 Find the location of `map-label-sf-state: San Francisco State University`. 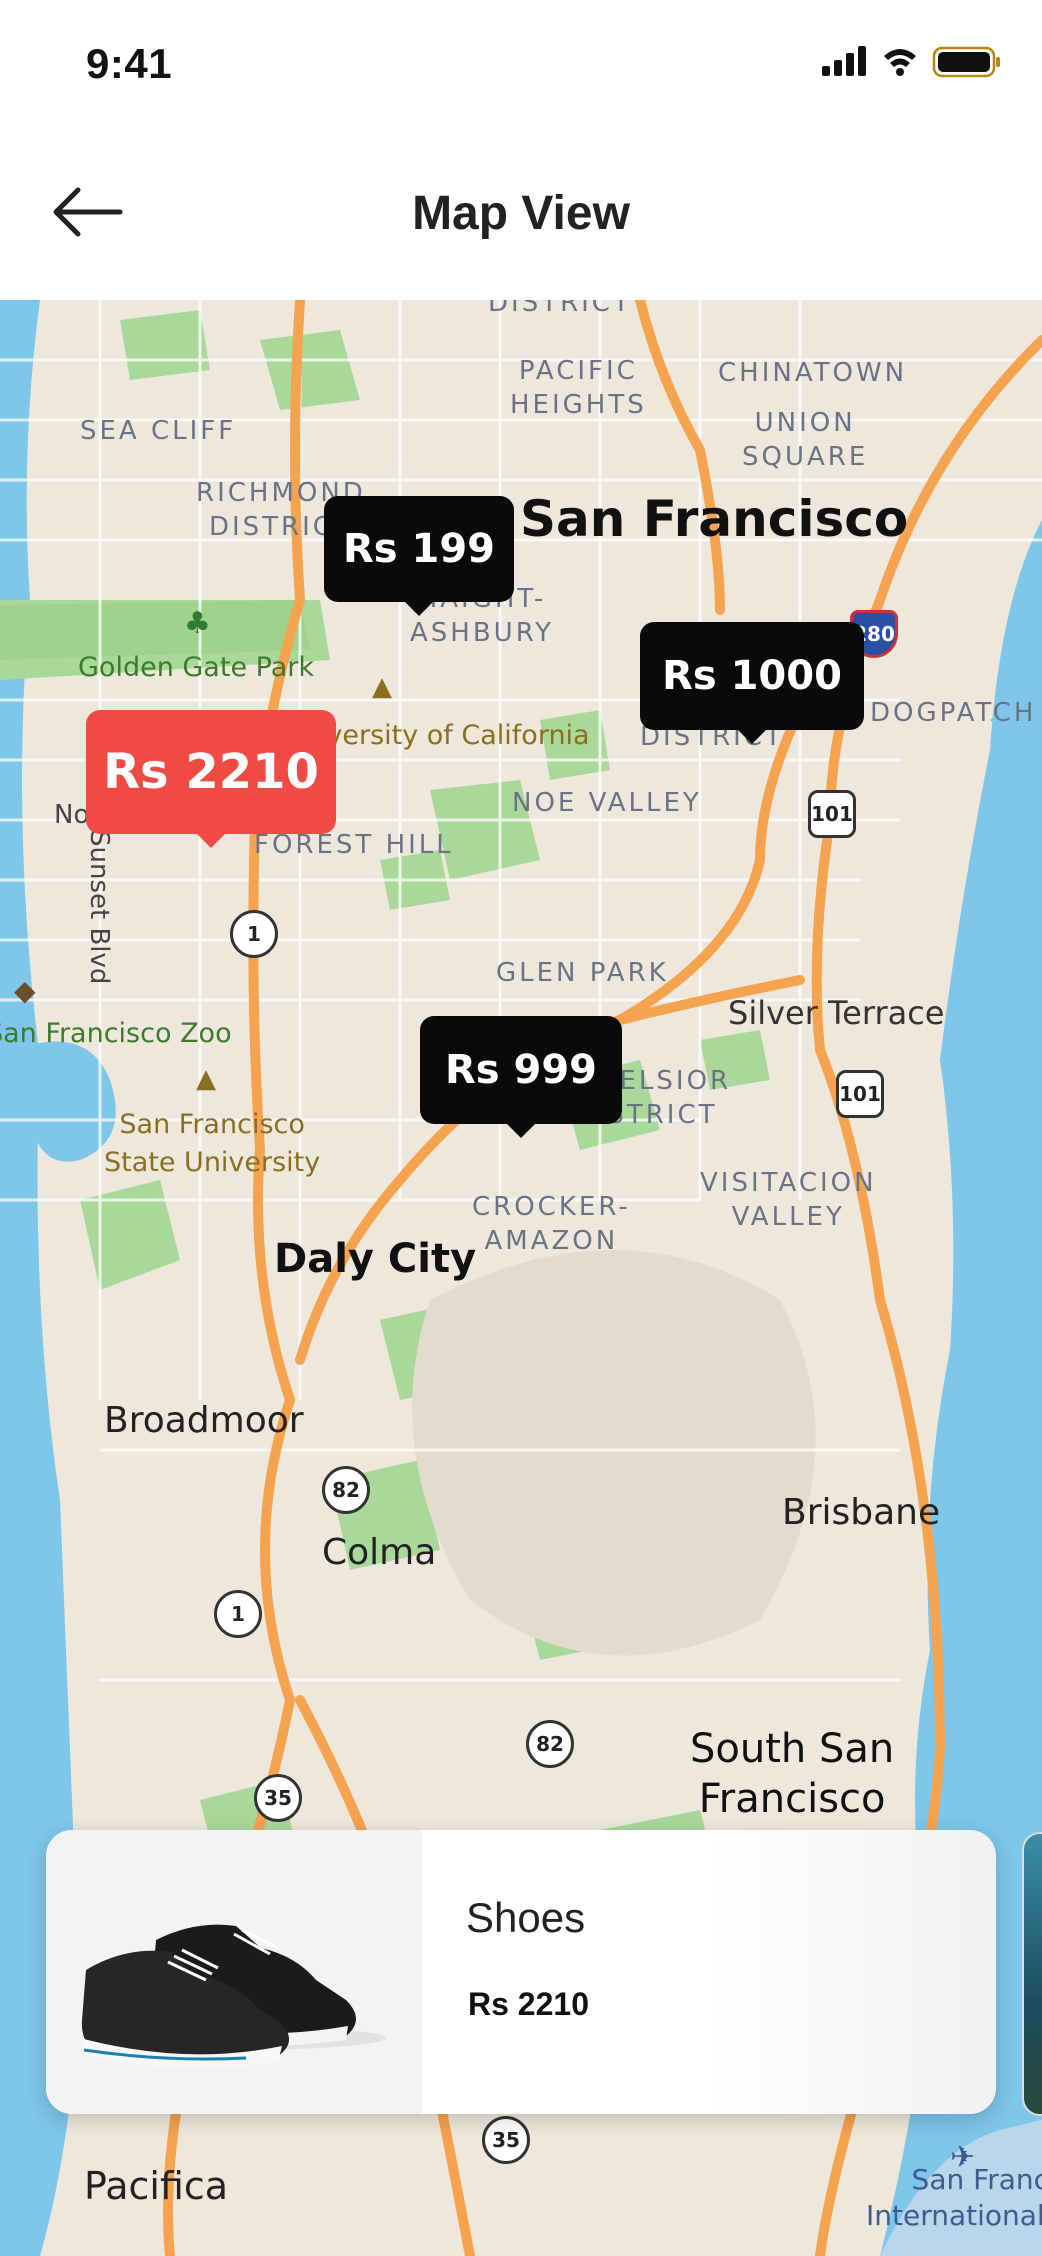

map-label-sf-state: San Francisco State University is located at coordinates (212, 1143).